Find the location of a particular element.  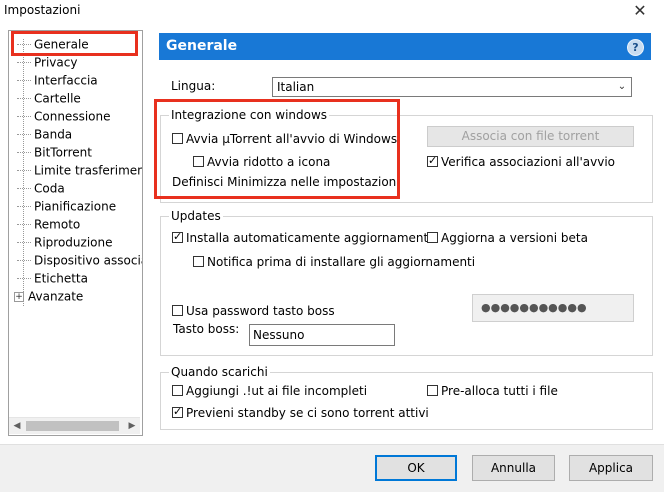

language-select: Italian ⌄ is located at coordinates (452, 87).